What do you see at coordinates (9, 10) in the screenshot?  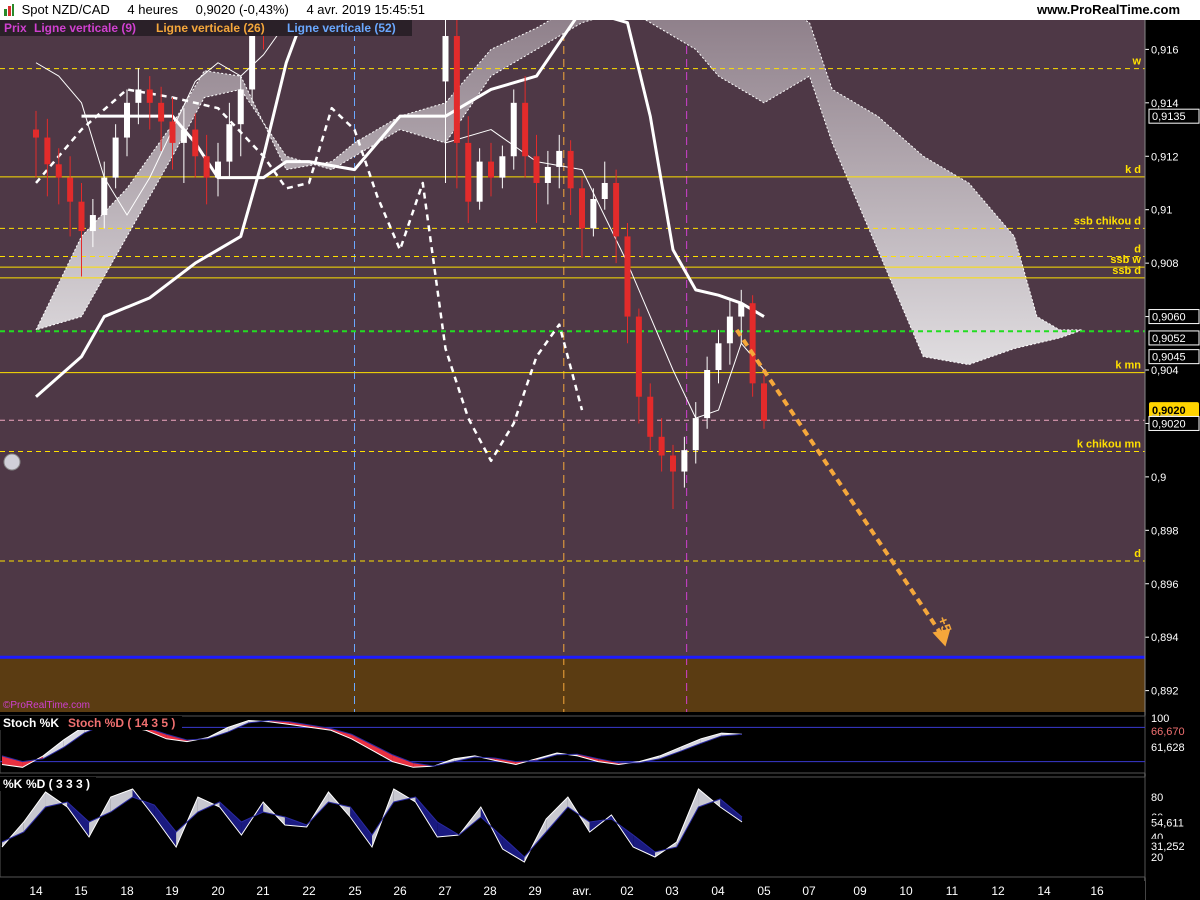 I see `chart-icon` at bounding box center [9, 10].